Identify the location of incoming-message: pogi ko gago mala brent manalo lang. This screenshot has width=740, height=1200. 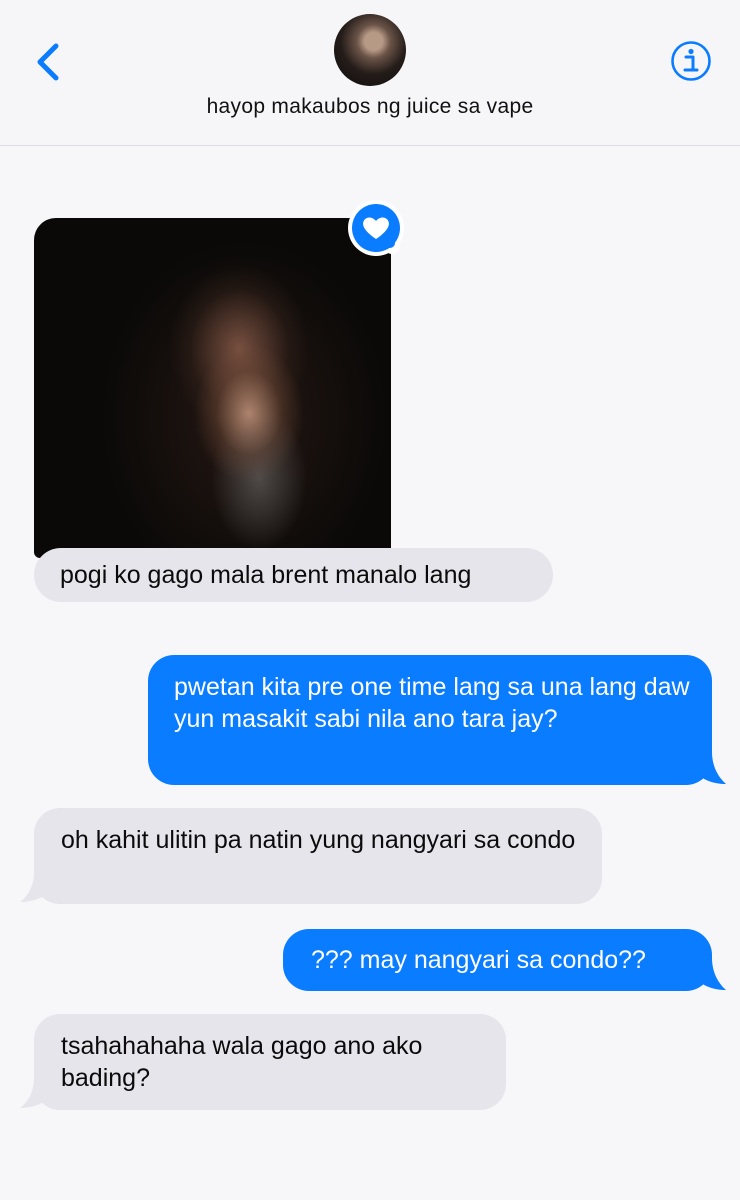
(293, 575).